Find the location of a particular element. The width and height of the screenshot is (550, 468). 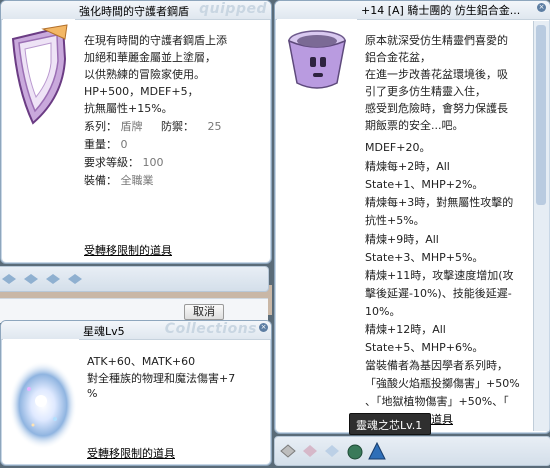

desc-line: 期飯票的安全...吧。 is located at coordinates (414, 125).